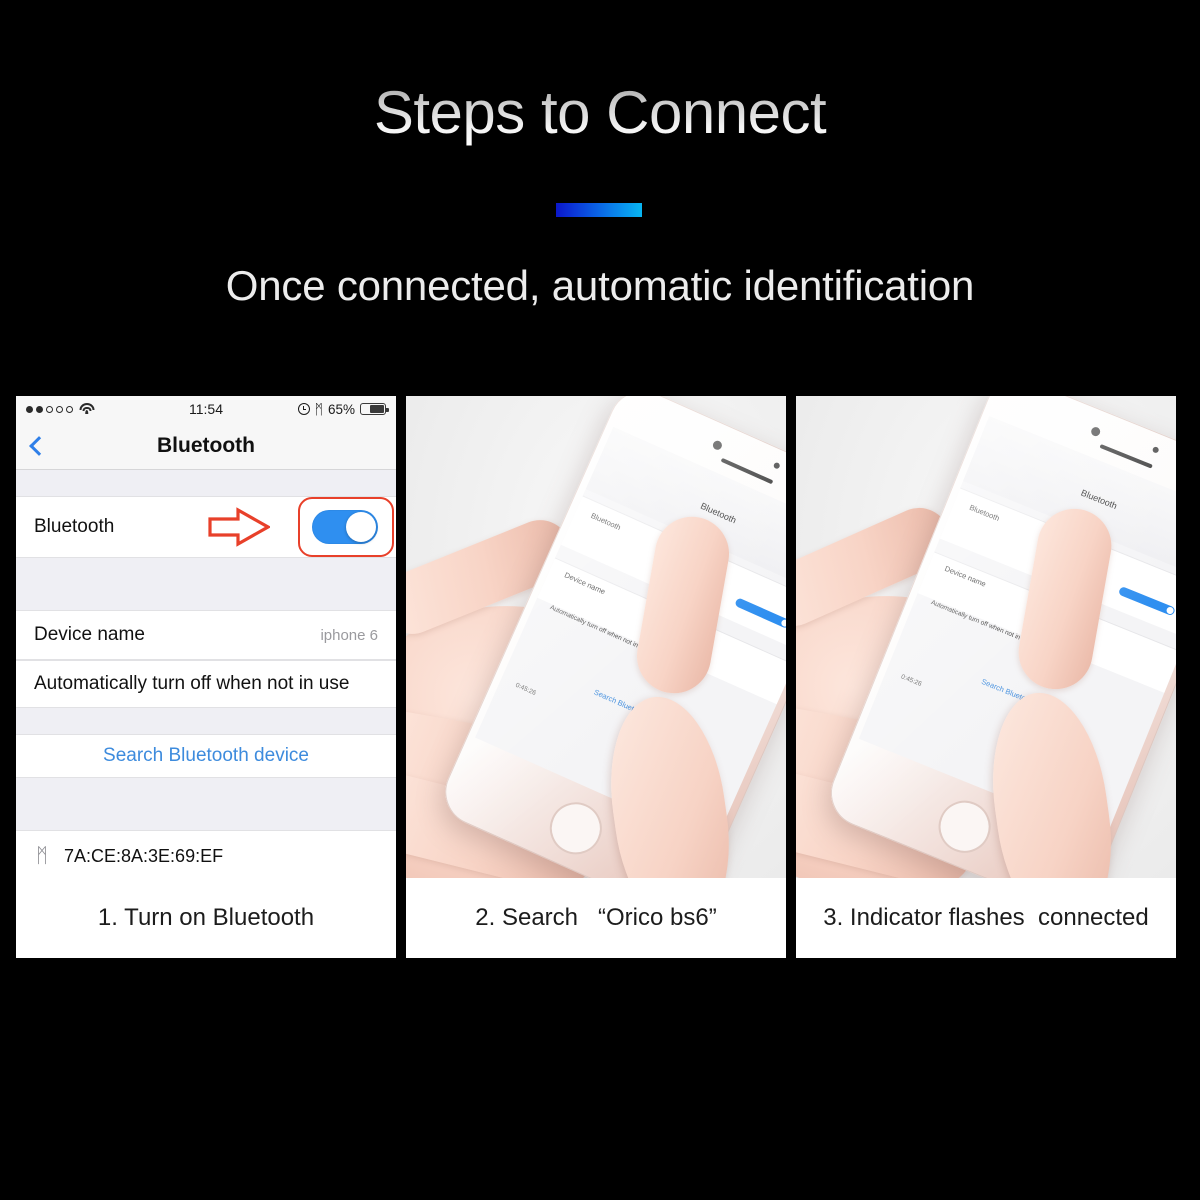 The width and height of the screenshot is (1200, 1200). What do you see at coordinates (596, 918) in the screenshot?
I see `step-2-caption: 2. Search “Orico bs6”` at bounding box center [596, 918].